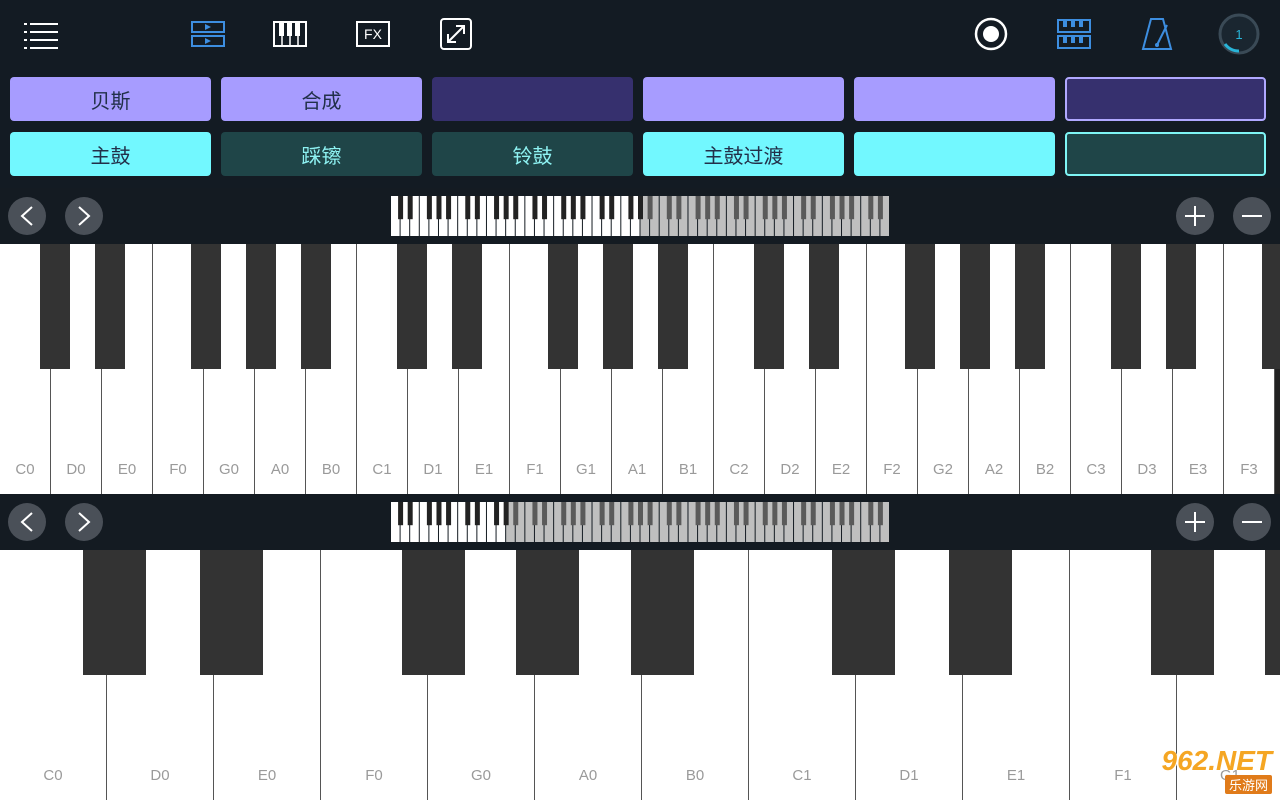  I want to click on keyboard1-zoom-in-button, so click(1195, 216).